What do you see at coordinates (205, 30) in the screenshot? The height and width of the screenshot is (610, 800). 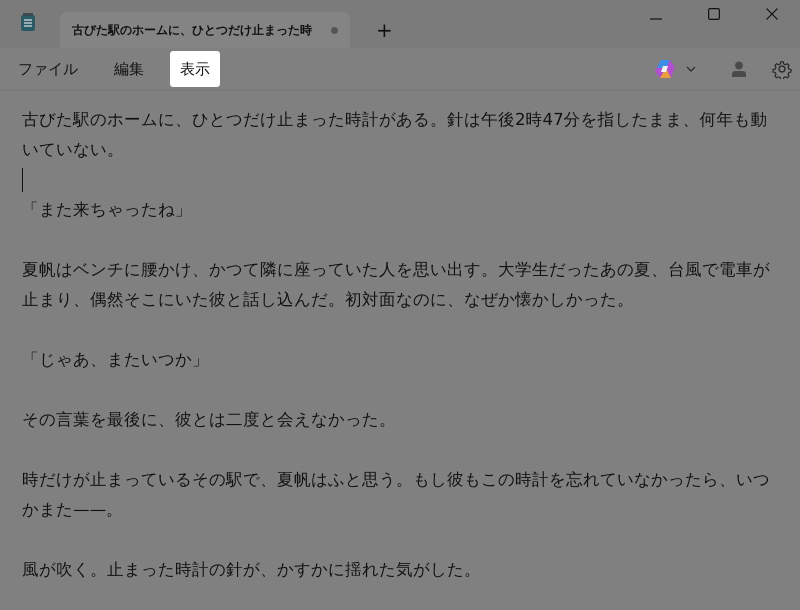 I see `document-tab: 古びた駅のホームに、ひとつだけ止まった時` at bounding box center [205, 30].